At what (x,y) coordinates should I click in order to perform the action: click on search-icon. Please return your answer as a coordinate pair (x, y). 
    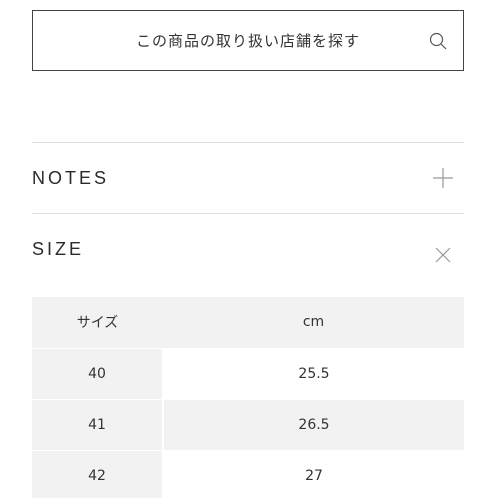
    Looking at the image, I should click on (438, 40).